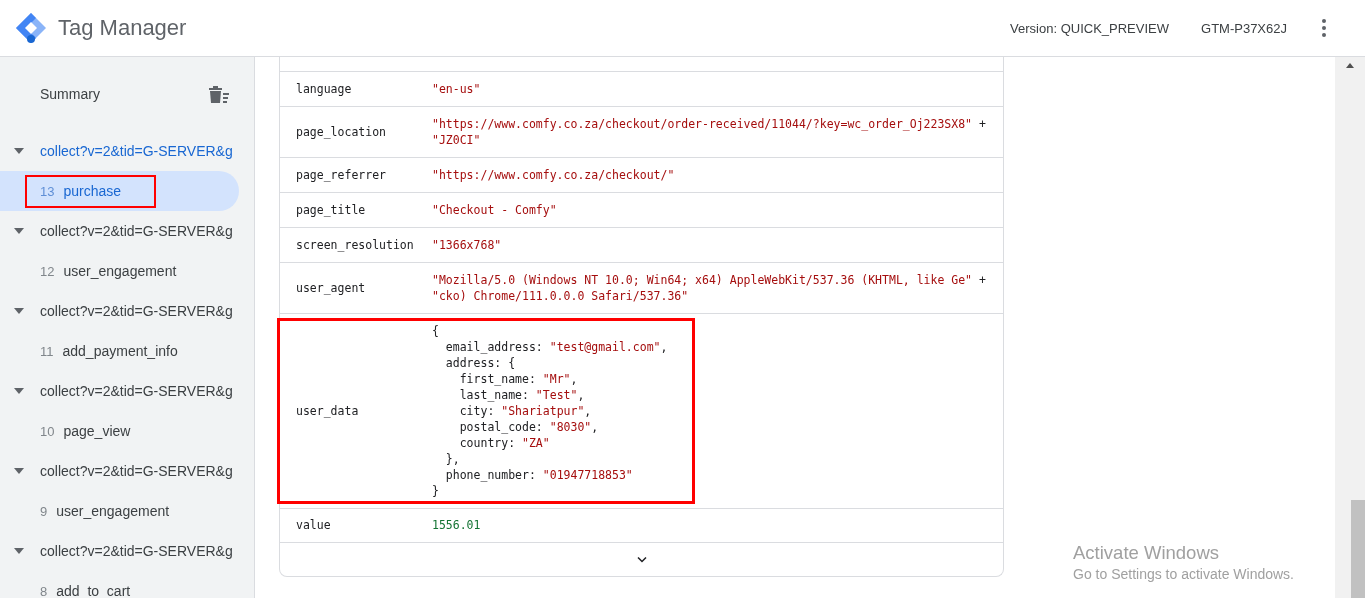  I want to click on event-item: 11 add_payment_info, so click(119, 351).